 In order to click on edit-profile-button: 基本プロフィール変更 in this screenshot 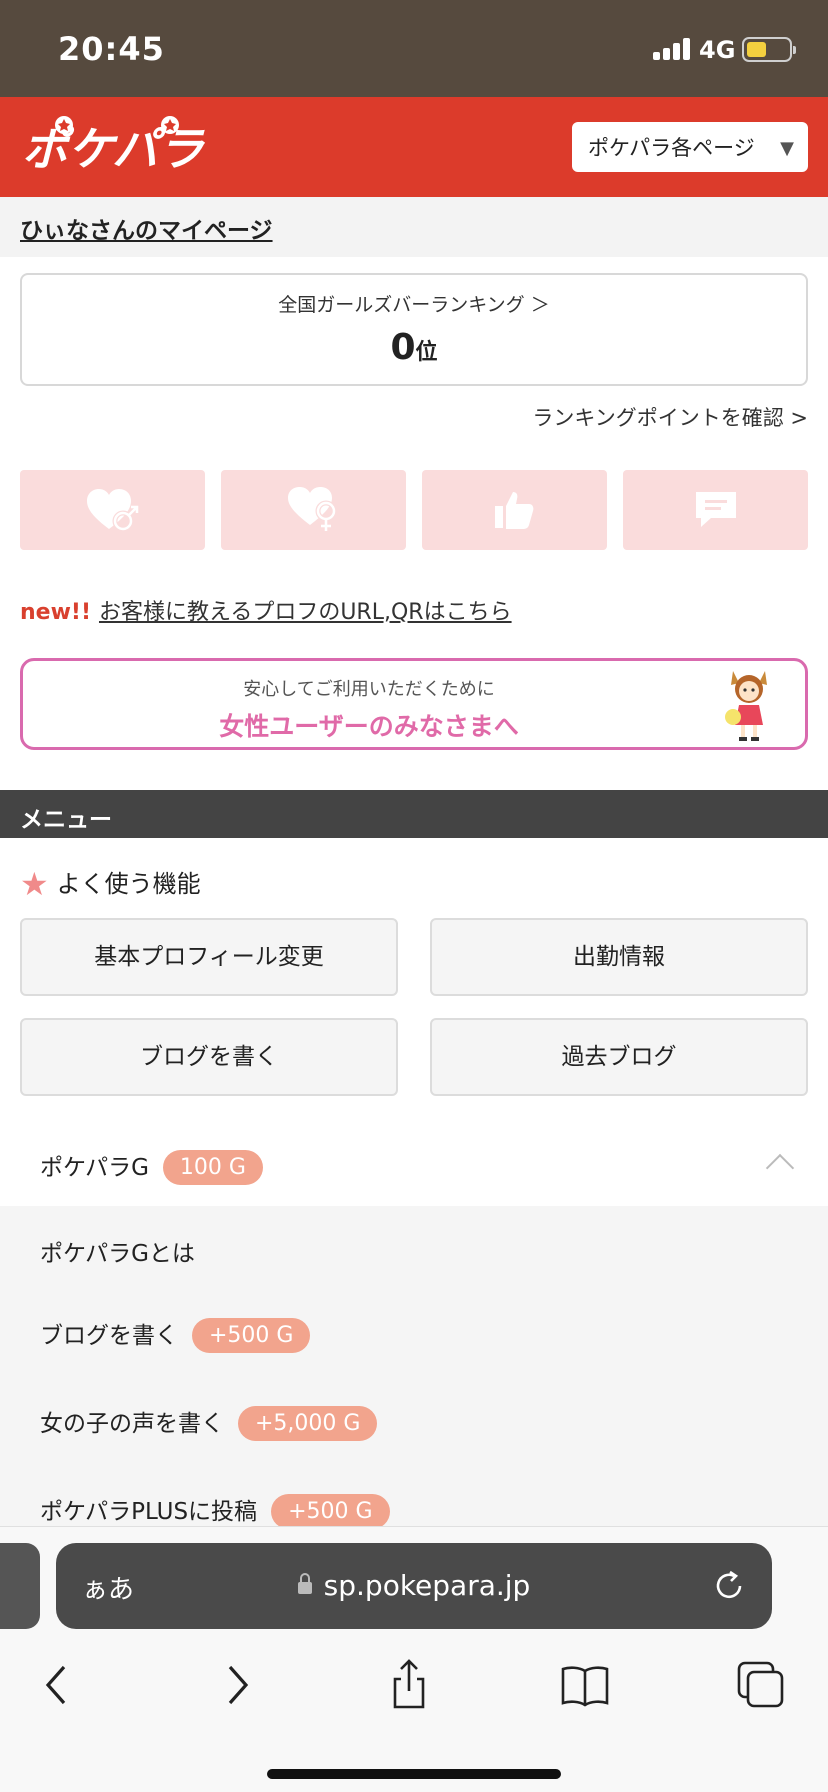, I will do `click(209, 957)`.